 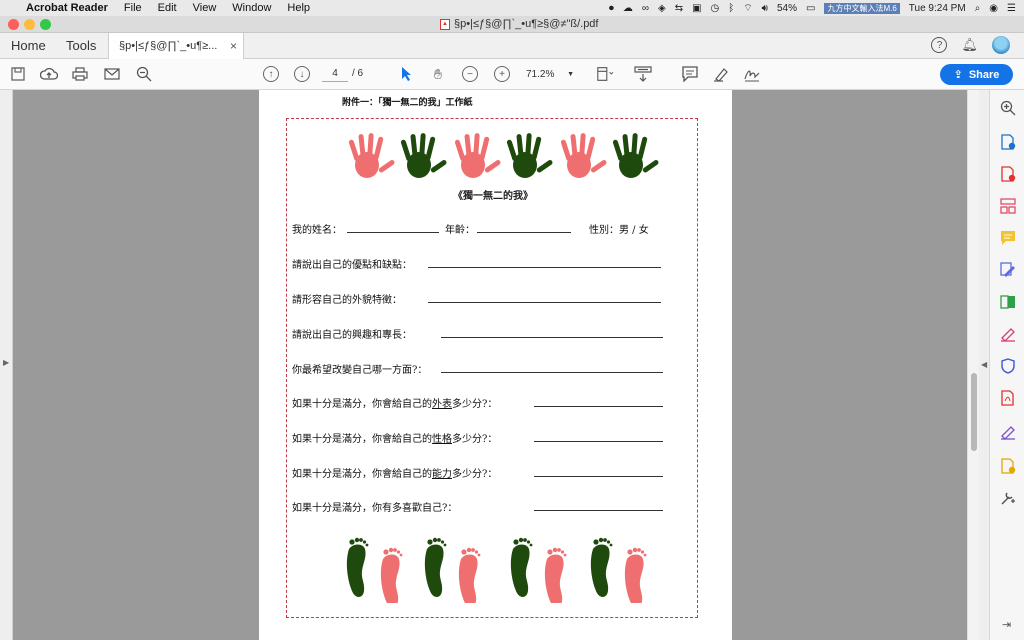 I want to click on zoom-out-icon: −, so click(x=470, y=74).